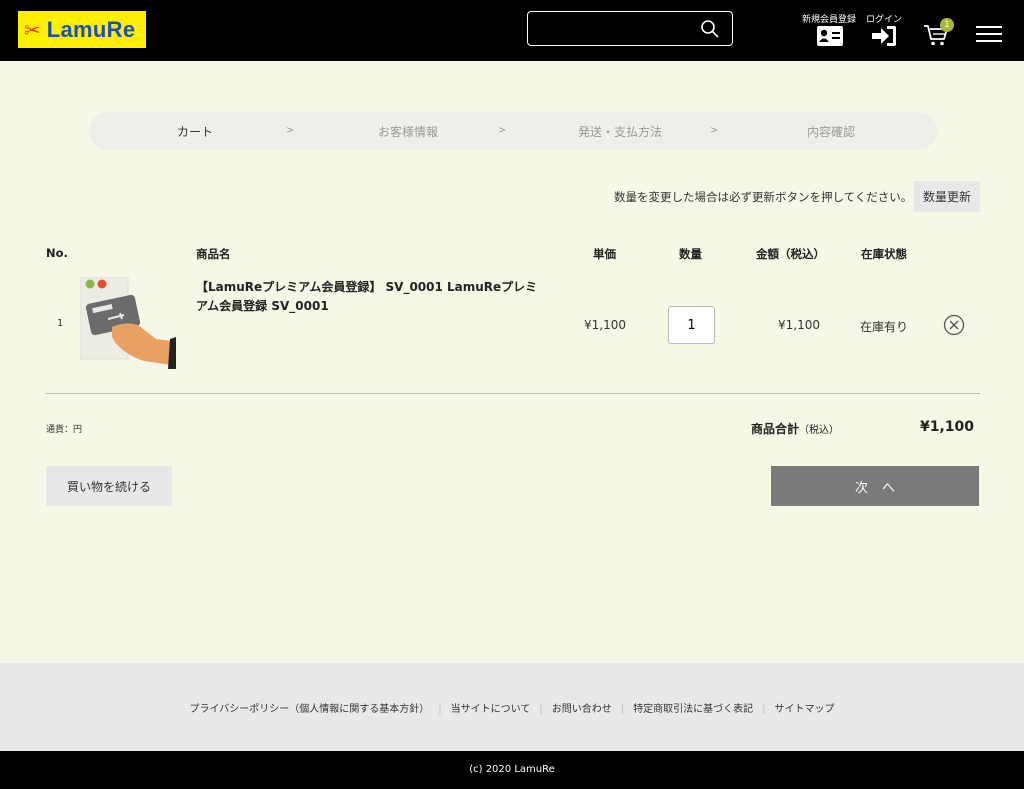 Image resolution: width=1024 pixels, height=789 pixels. I want to click on subtotal-label: 商品合計（税込）, so click(795, 428).